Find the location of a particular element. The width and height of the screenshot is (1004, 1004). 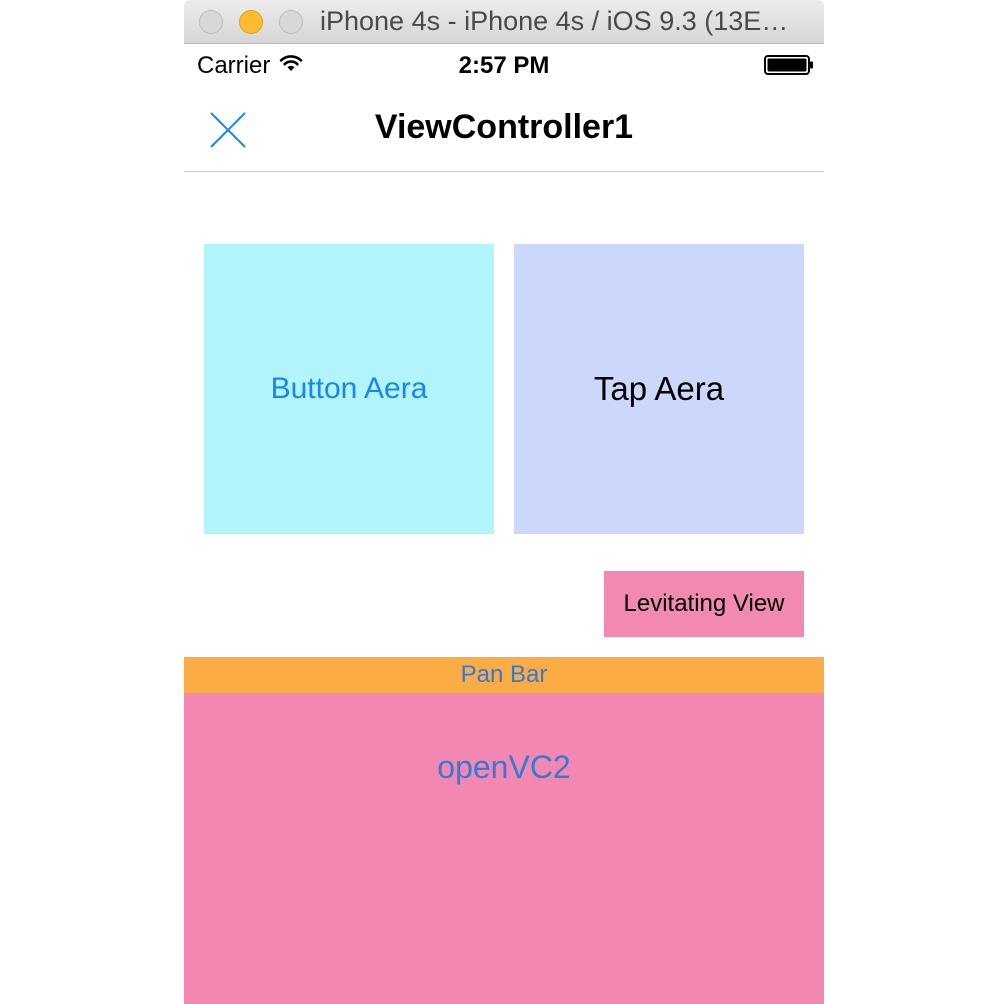

pan-bar: Pan Bar is located at coordinates (504, 675).